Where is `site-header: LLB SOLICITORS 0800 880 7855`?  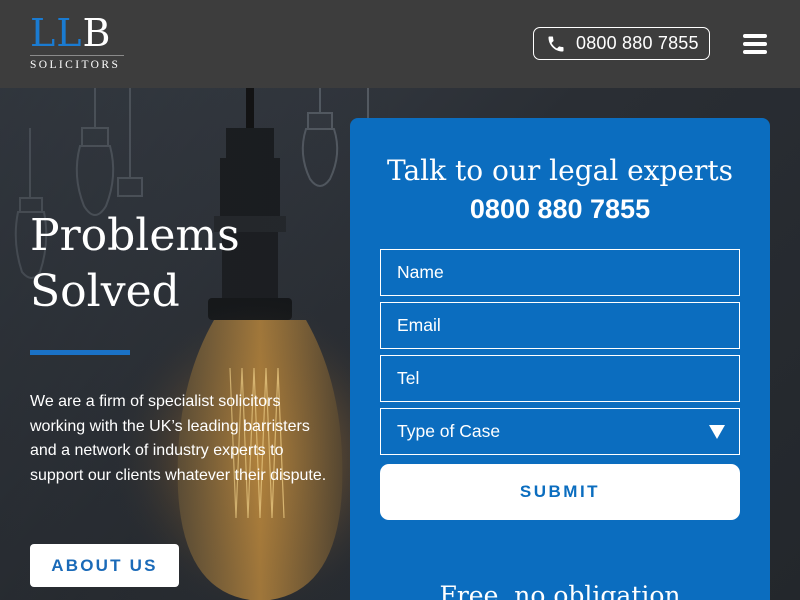
site-header: LLB SOLICITORS 0800 880 7855 is located at coordinates (400, 44).